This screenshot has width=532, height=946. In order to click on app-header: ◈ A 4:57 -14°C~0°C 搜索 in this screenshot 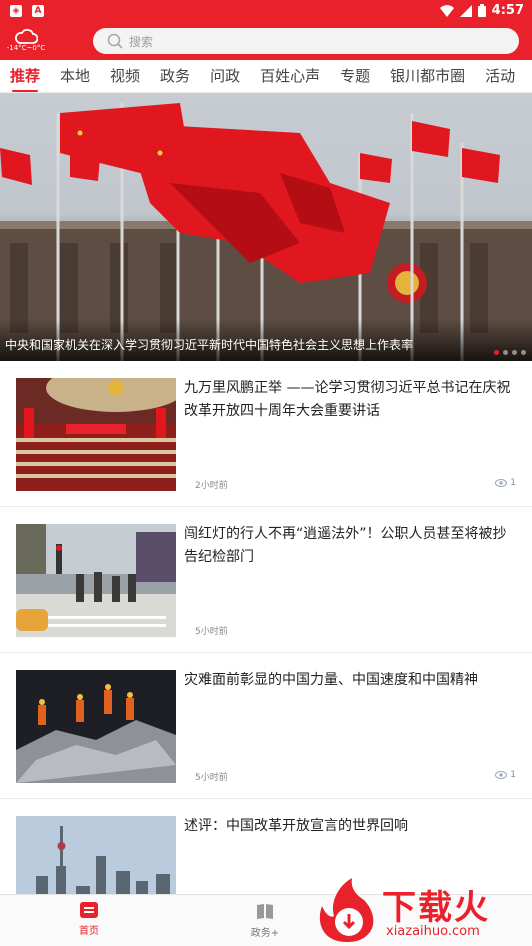, I will do `click(266, 30)`.